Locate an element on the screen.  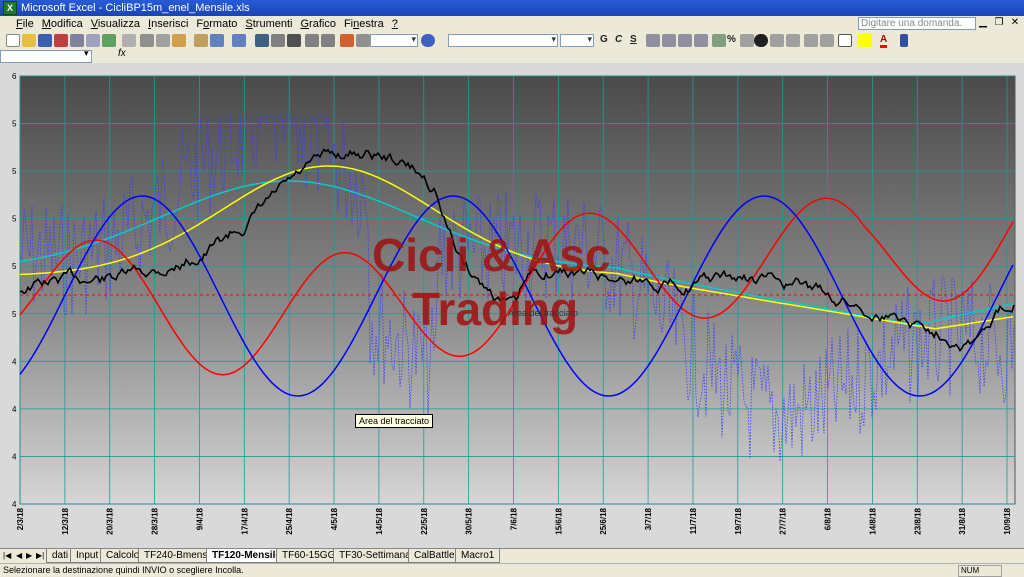
autosum-icon is located at coordinates (294, 40).